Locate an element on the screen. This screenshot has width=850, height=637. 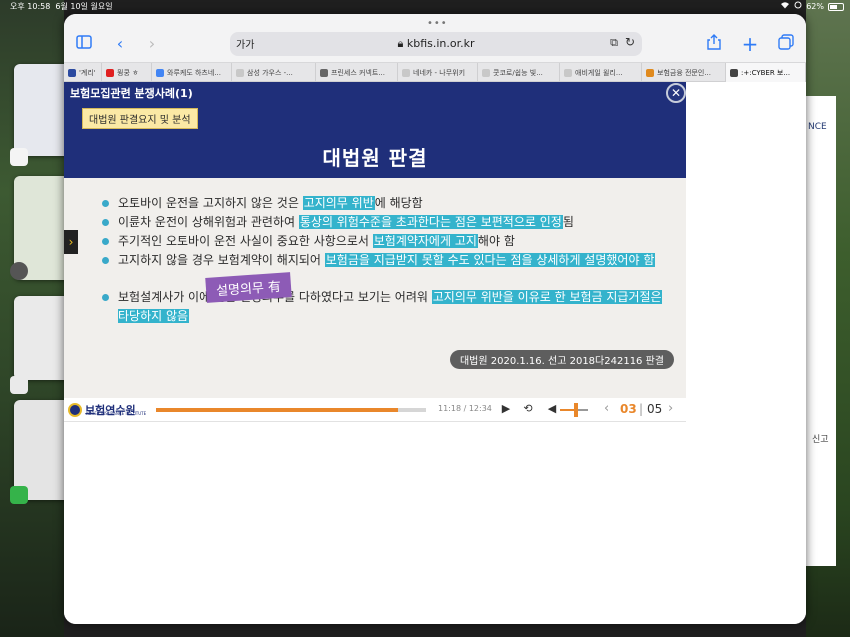
browser-tab: 네네카 - 나무위키 is located at coordinates (438, 72).